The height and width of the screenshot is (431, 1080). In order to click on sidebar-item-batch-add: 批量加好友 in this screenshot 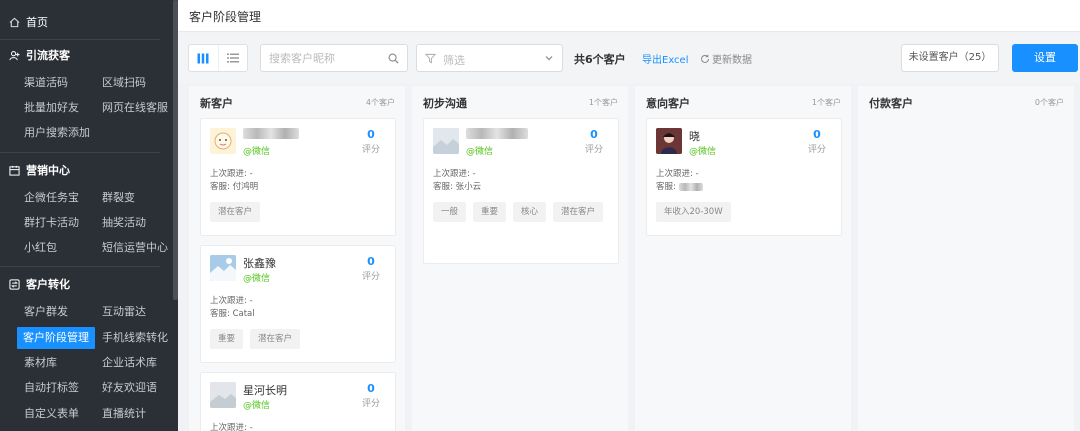, I will do `click(51, 108)`.